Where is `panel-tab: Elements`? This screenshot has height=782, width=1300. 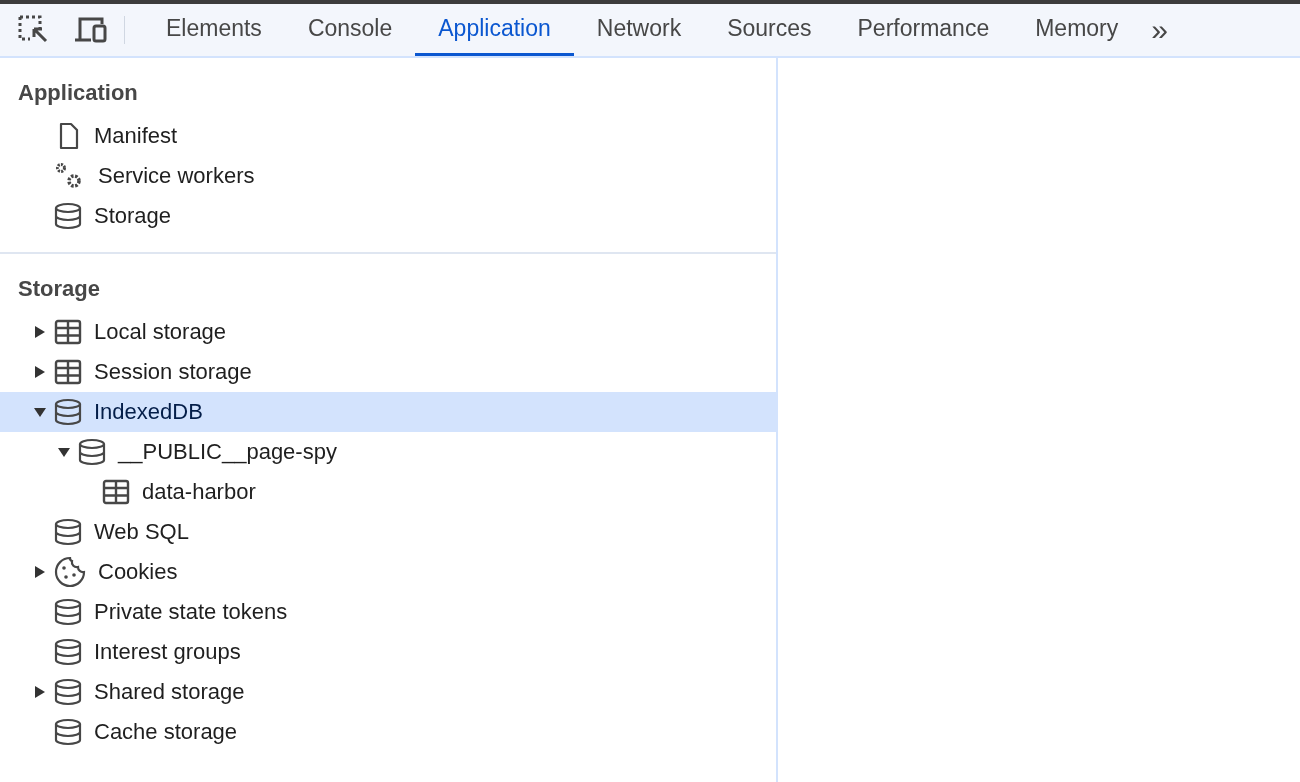 panel-tab: Elements is located at coordinates (214, 30).